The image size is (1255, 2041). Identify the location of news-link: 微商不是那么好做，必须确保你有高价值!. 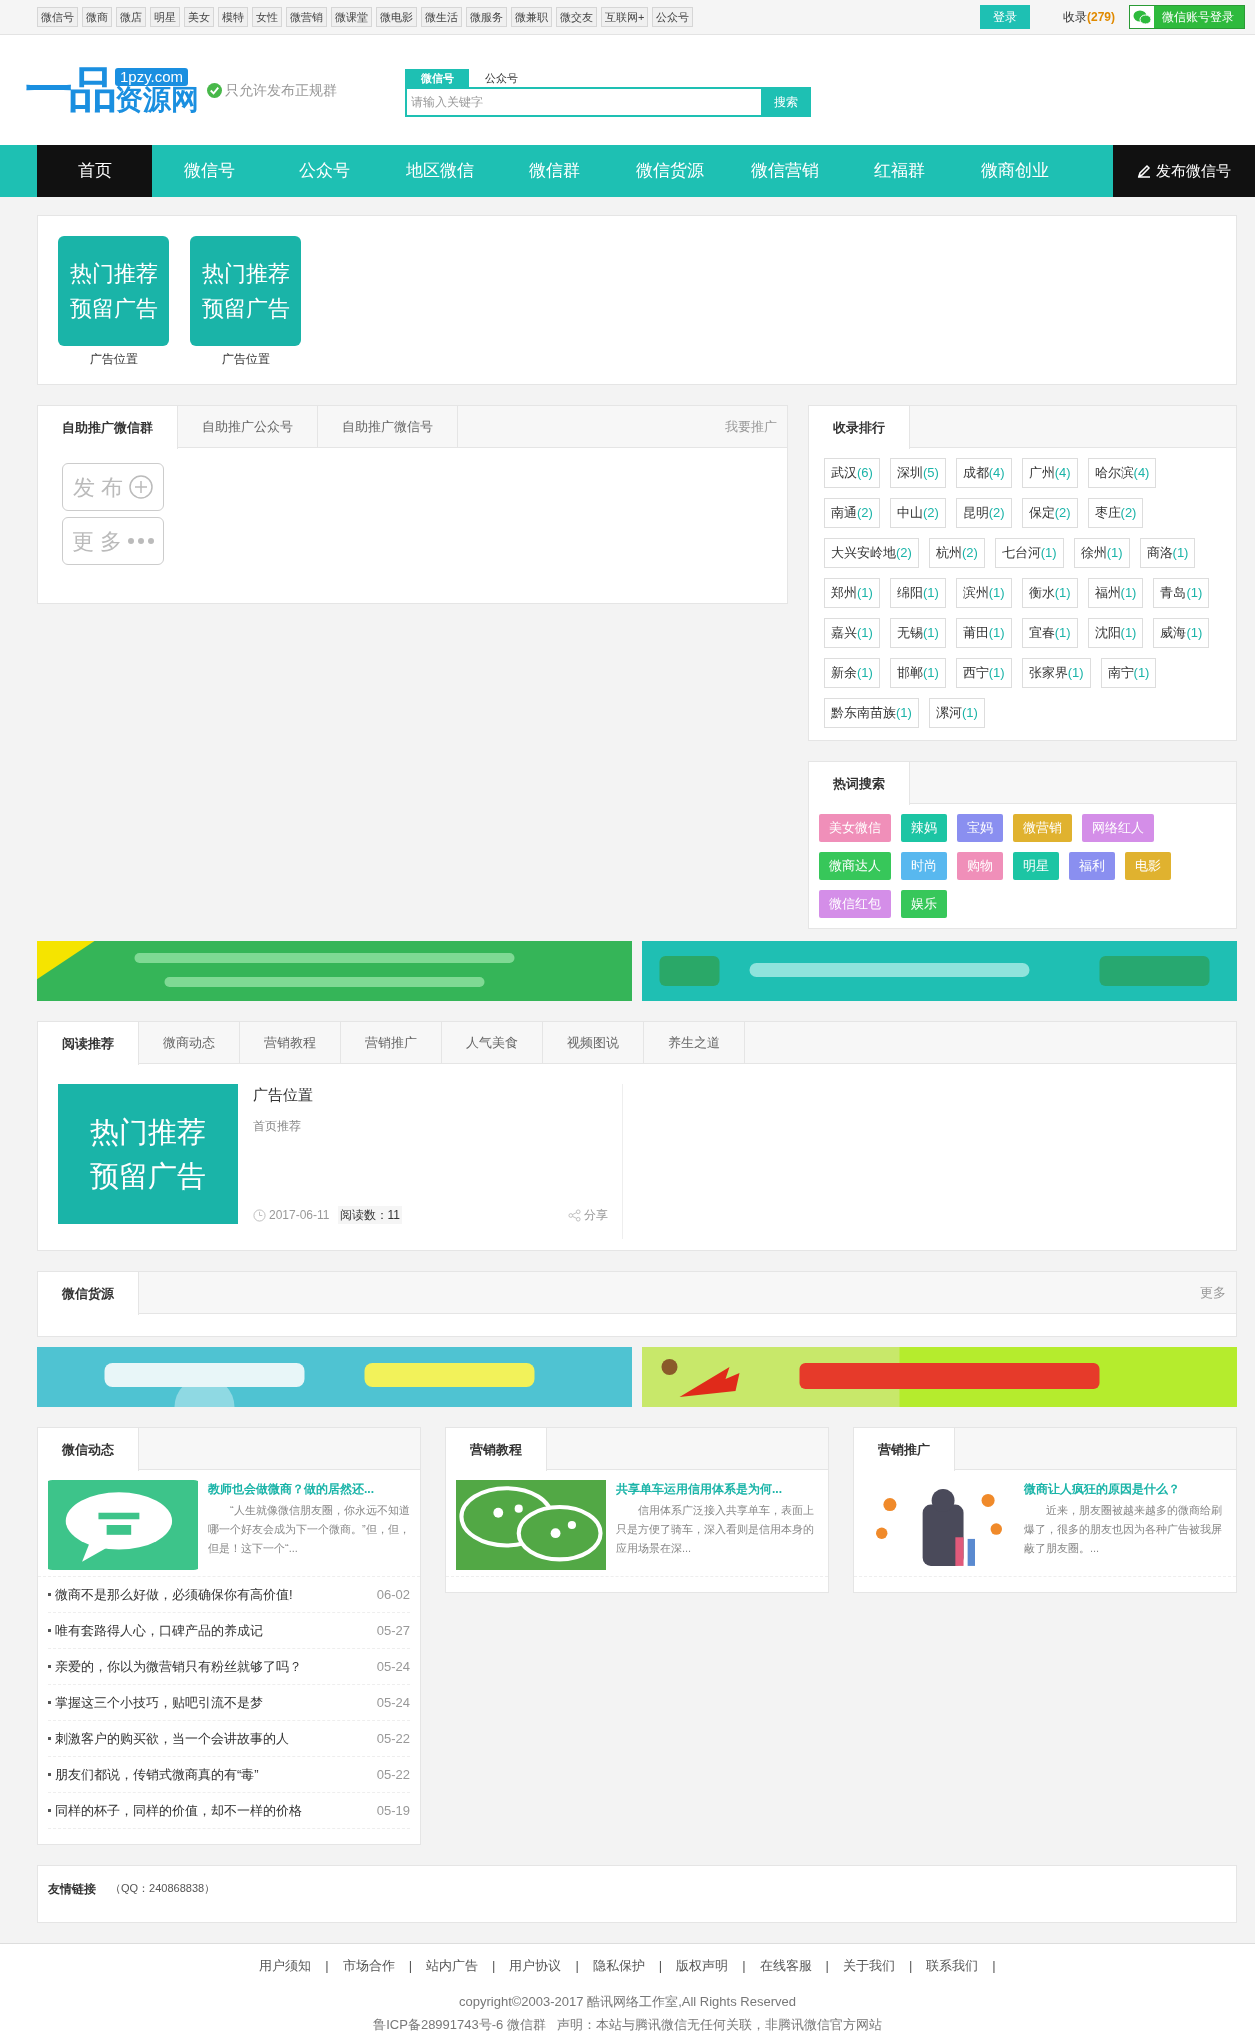
(174, 1594).